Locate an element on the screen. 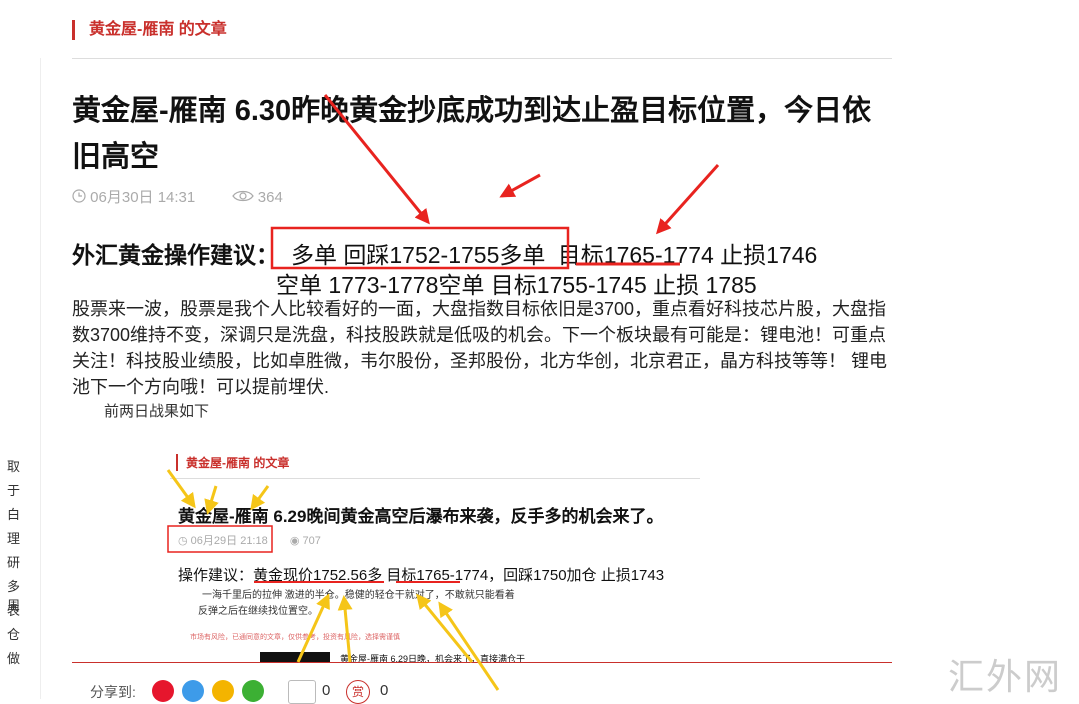 This screenshot has height=704, width=1079. screenshot-divider is located at coordinates (435, 478).